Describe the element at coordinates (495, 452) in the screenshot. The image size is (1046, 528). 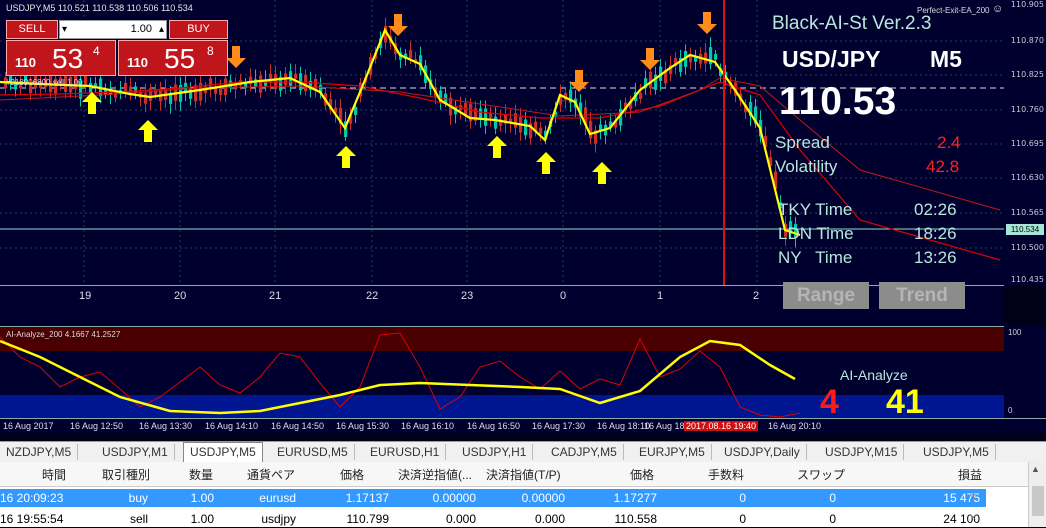
I see `tab-usdjpy-h1: USDJPY,H1` at that location.